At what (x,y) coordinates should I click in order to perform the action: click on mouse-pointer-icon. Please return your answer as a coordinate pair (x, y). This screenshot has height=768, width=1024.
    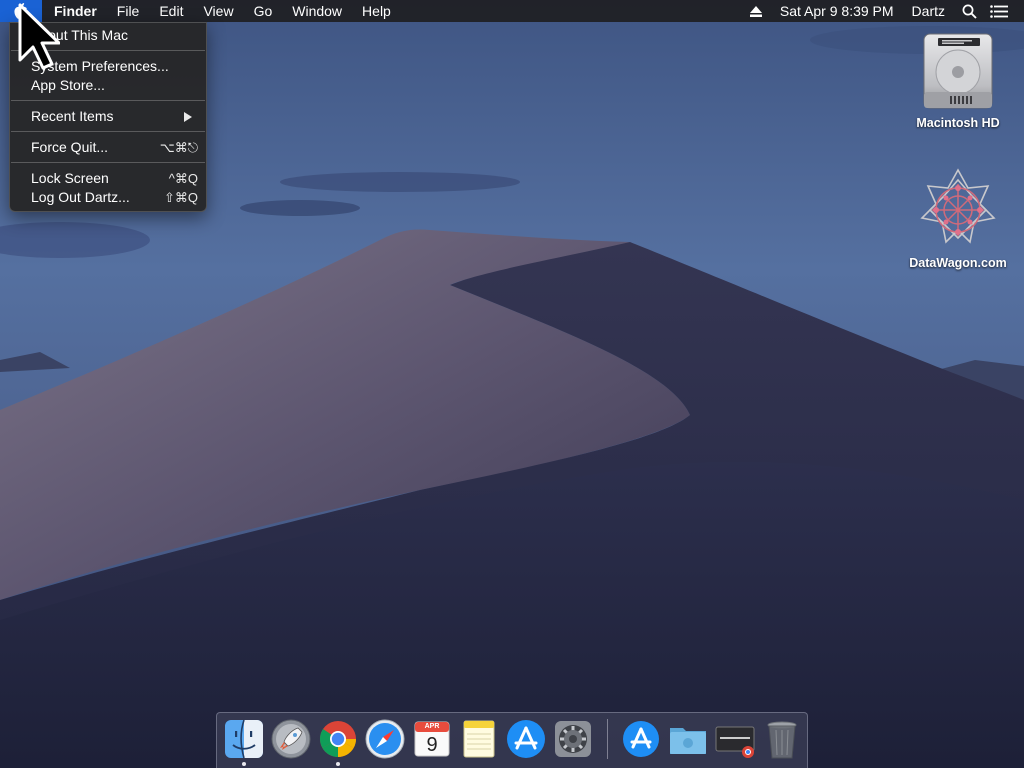
    Looking at the image, I should click on (39, 36).